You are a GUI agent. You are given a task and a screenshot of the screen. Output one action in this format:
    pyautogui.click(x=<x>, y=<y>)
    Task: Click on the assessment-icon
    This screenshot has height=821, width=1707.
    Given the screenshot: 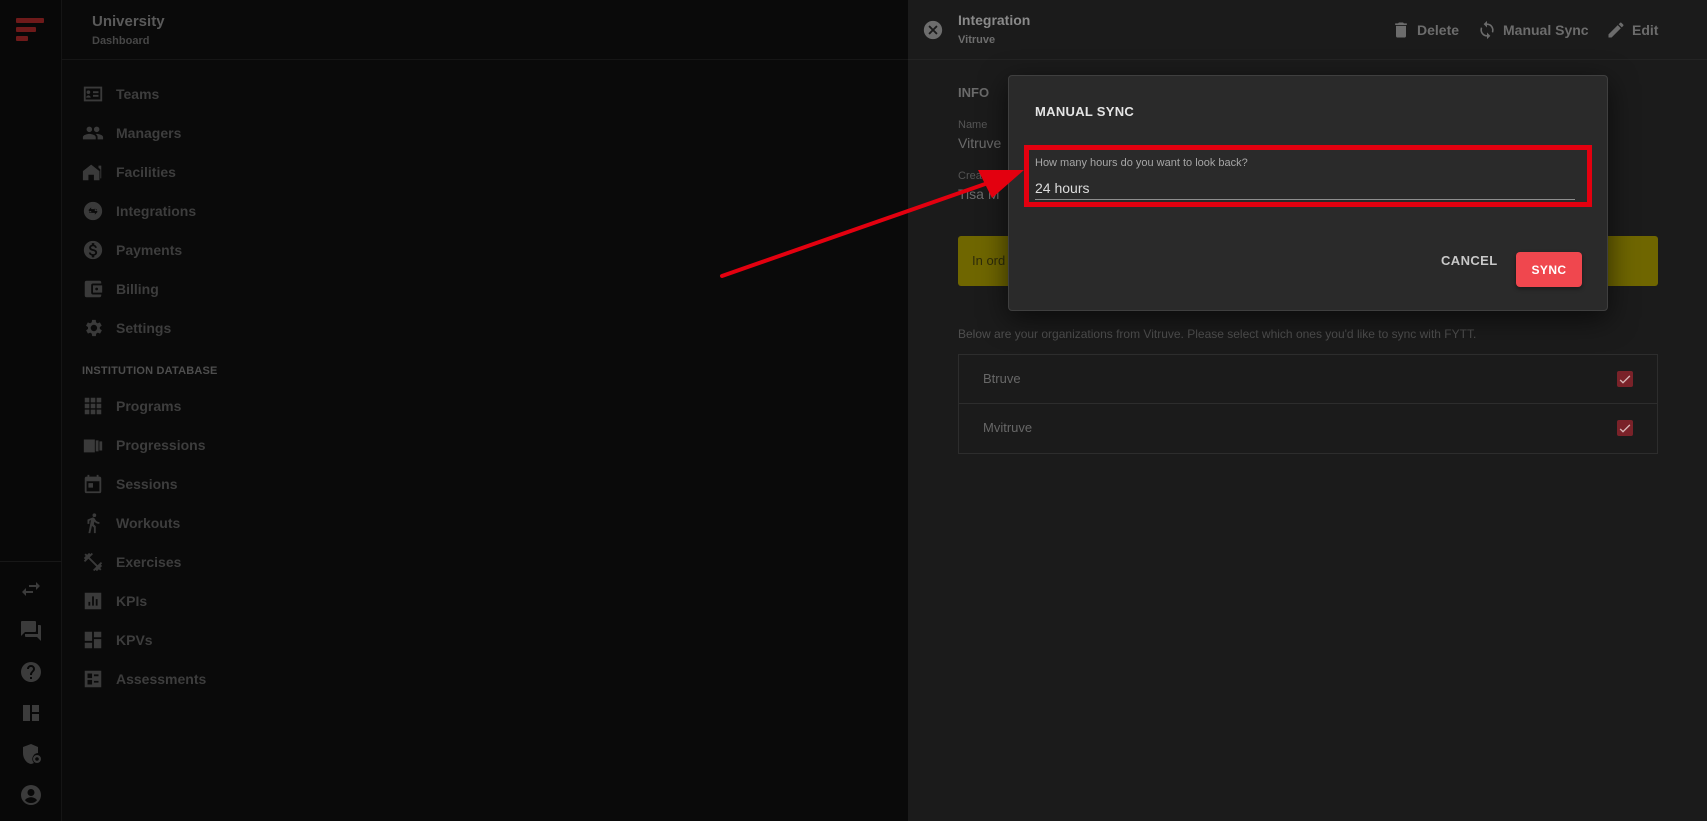 What is the action you would take?
    pyautogui.click(x=93, y=679)
    